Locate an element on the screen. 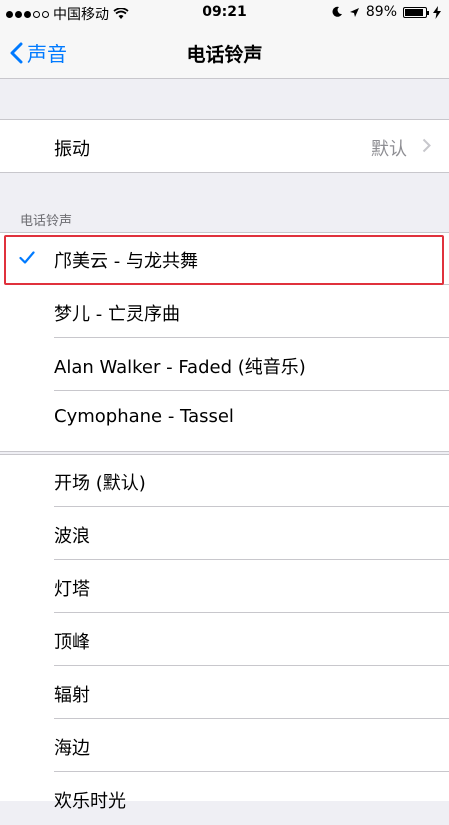 The height and width of the screenshot is (825, 449). location-arrow-icon is located at coordinates (354, 12).